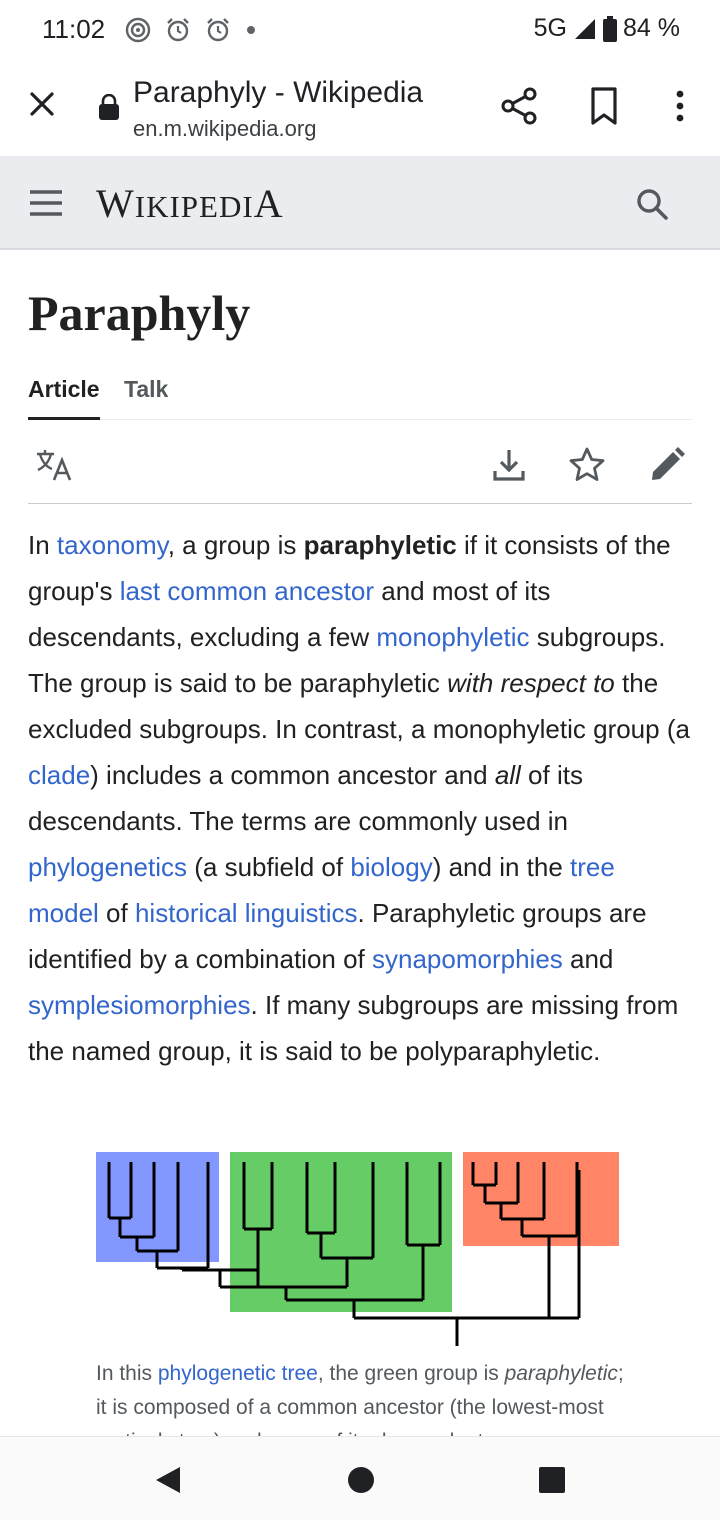 This screenshot has width=720, height=1520. What do you see at coordinates (42, 545) in the screenshot?
I see `text-run: In` at bounding box center [42, 545].